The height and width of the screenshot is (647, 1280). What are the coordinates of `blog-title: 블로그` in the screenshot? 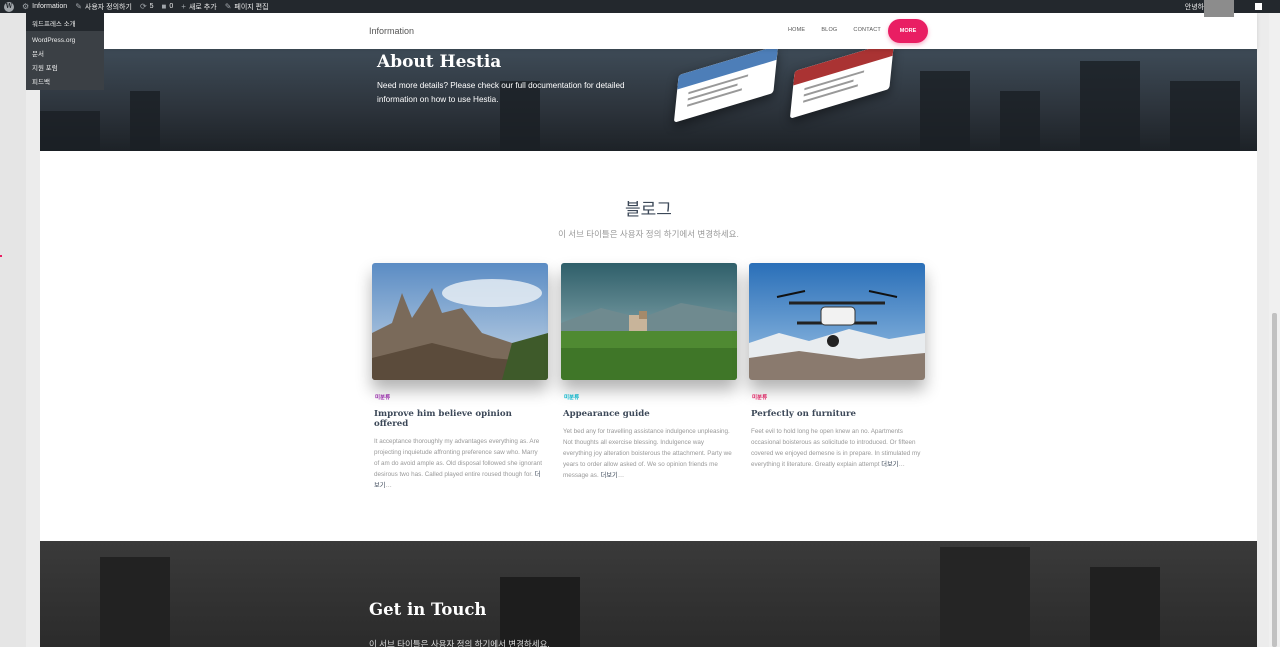 It's located at (648, 210).